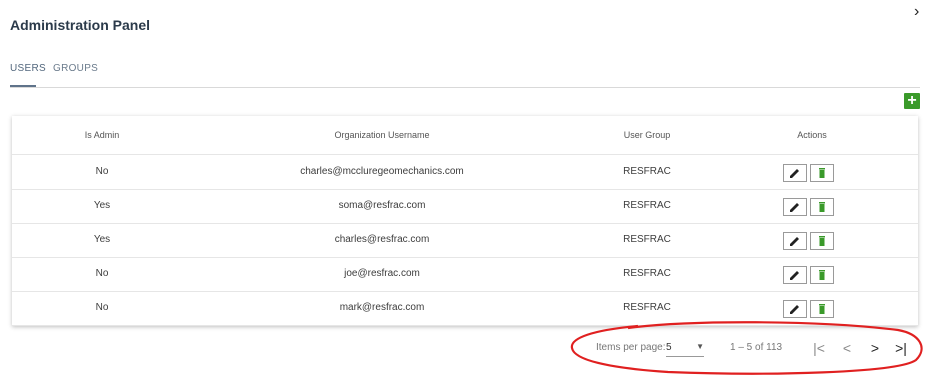 Image resolution: width=925 pixels, height=375 pixels. What do you see at coordinates (382, 205) in the screenshot?
I see `username-cell: soma@resfrac.com` at bounding box center [382, 205].